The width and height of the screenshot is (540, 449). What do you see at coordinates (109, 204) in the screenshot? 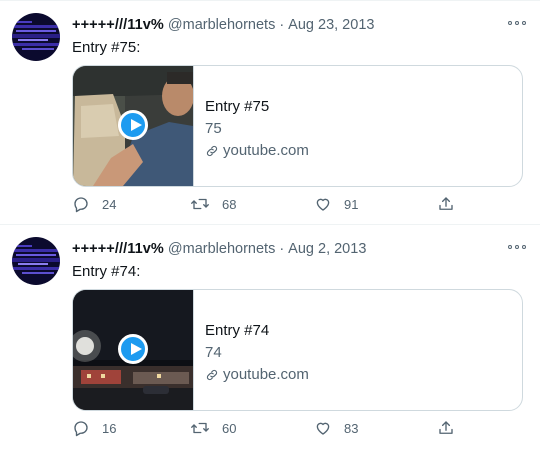
I see `reply-count: 24` at bounding box center [109, 204].